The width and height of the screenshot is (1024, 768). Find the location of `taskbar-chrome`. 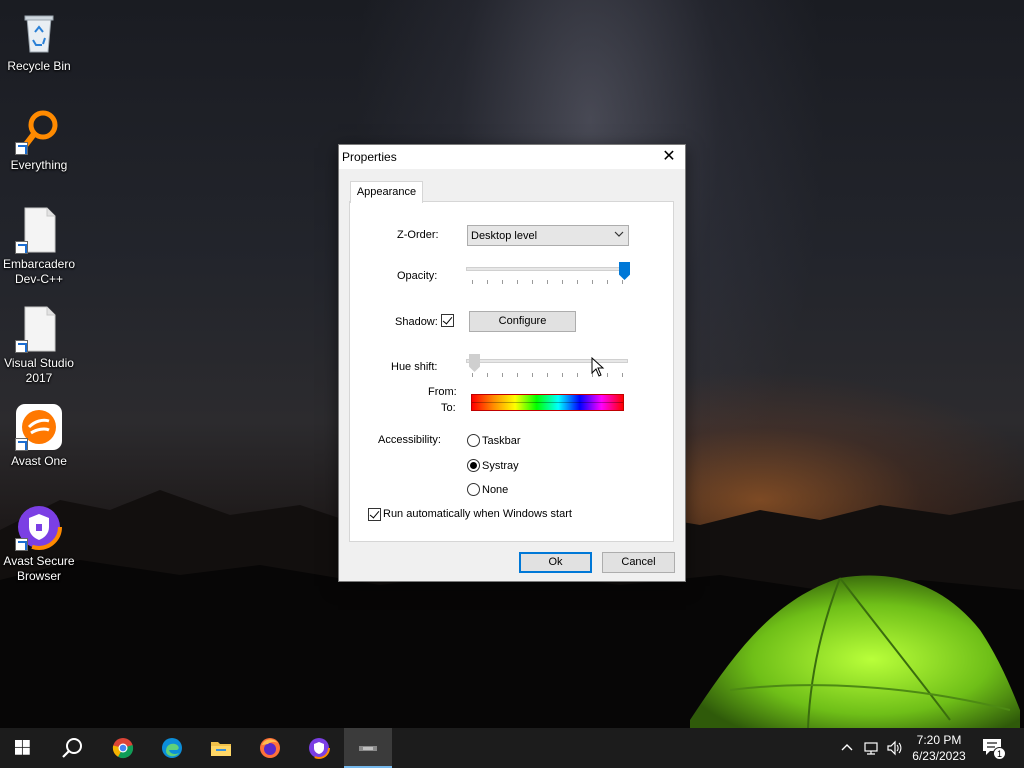

taskbar-chrome is located at coordinates (123, 748).